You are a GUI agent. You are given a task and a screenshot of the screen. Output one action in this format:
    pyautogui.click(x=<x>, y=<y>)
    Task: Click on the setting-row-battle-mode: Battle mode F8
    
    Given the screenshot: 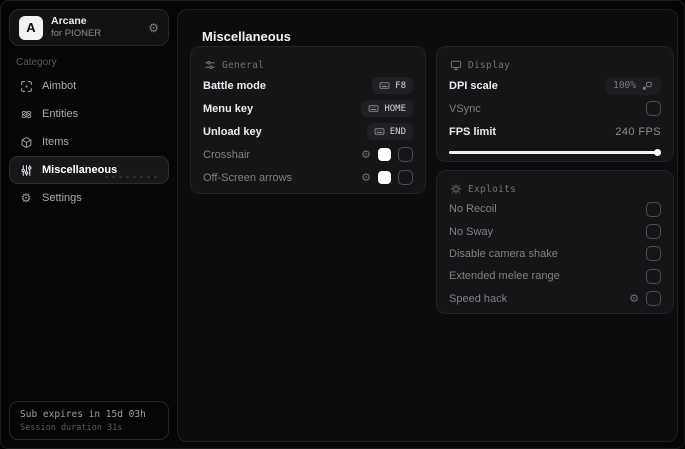 What is the action you would take?
    pyautogui.click(x=308, y=85)
    